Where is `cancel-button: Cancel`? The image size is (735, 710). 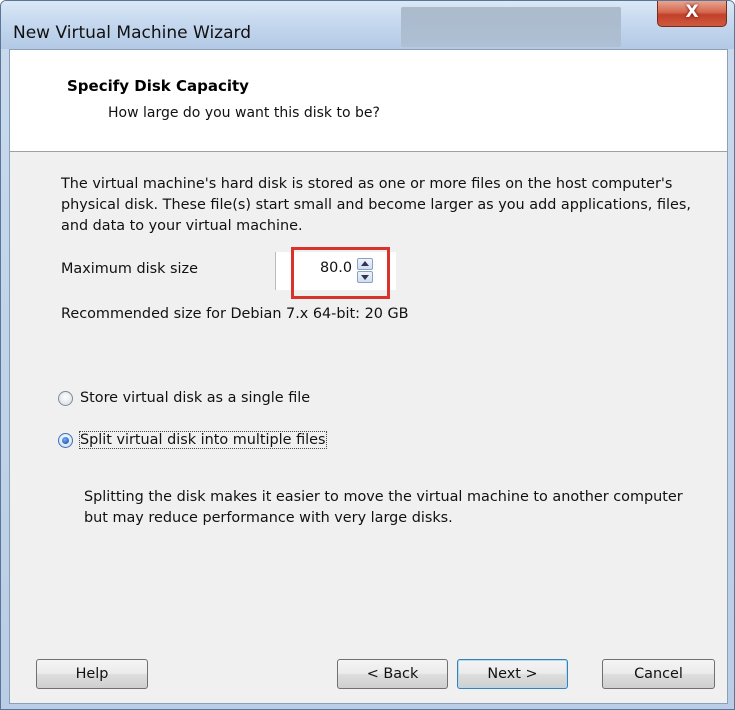
cancel-button: Cancel is located at coordinates (658, 674).